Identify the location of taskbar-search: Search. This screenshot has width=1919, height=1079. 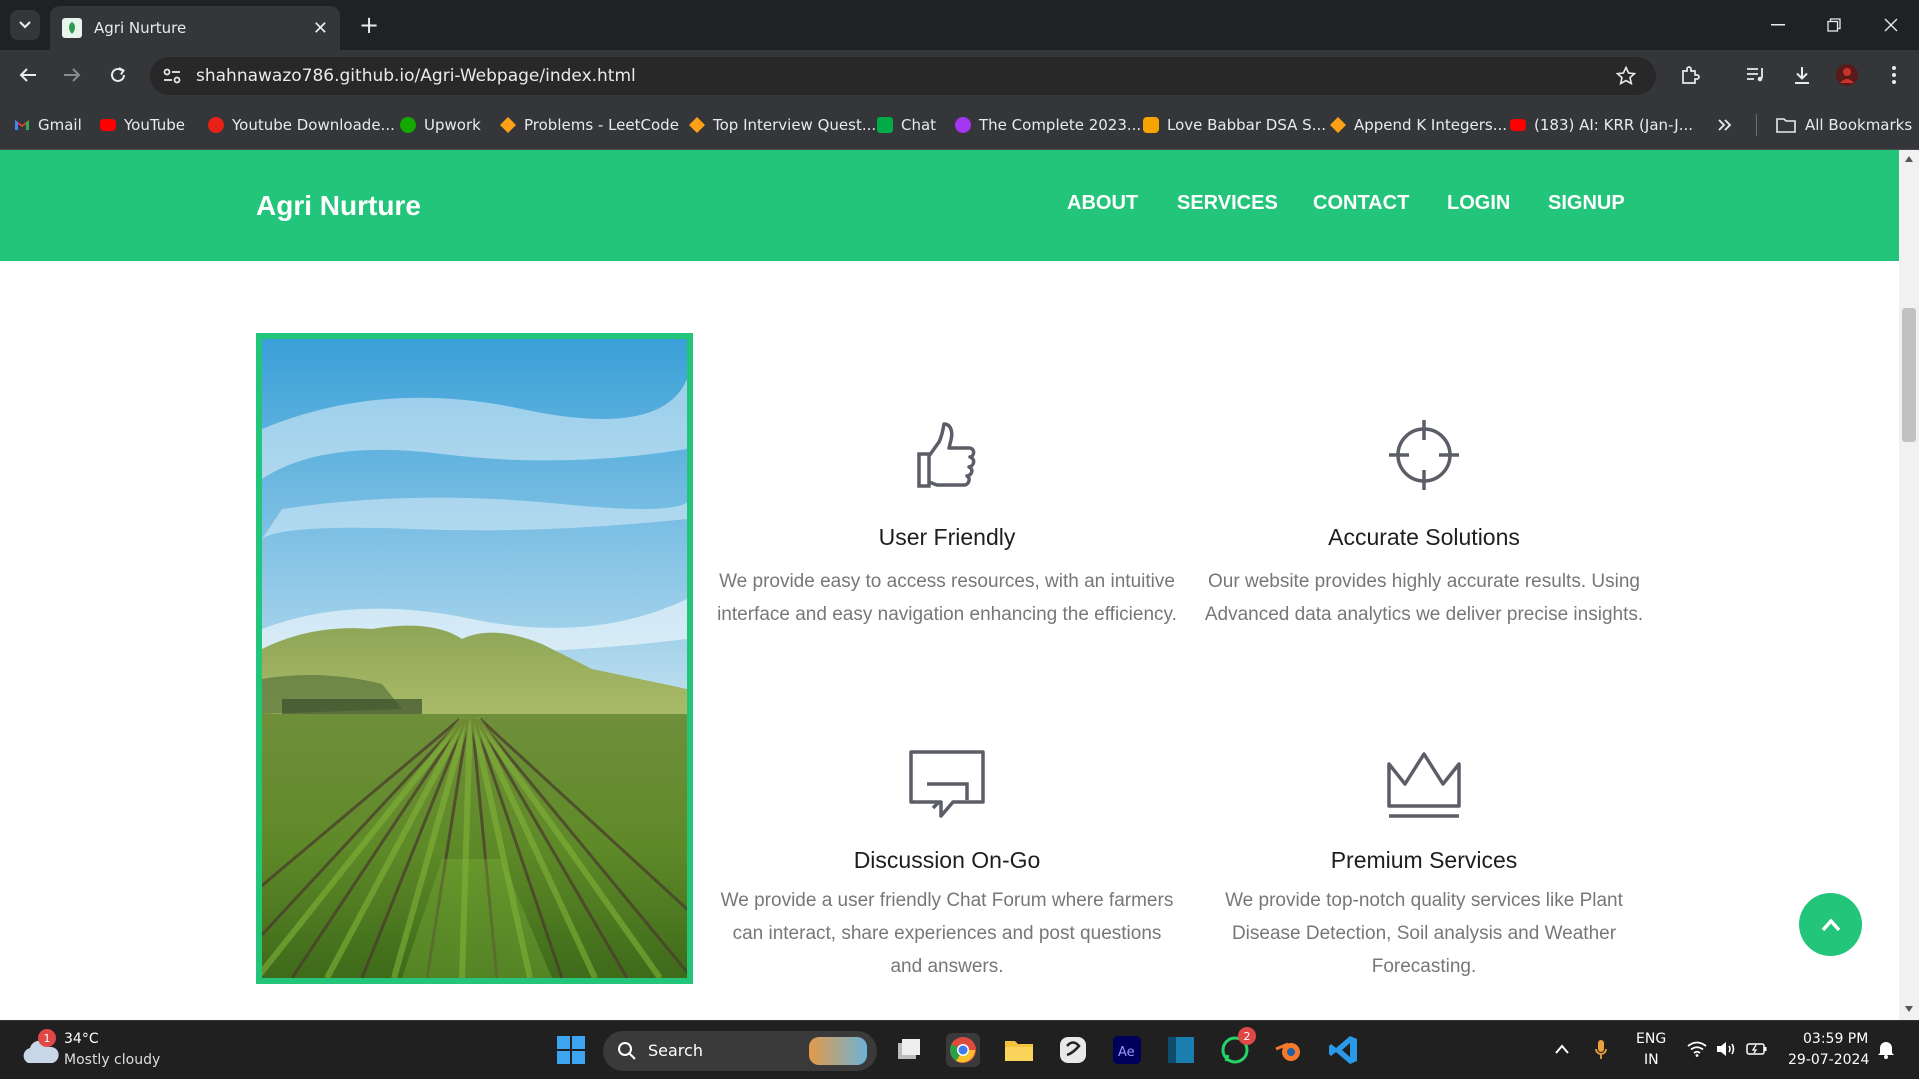
(740, 1051).